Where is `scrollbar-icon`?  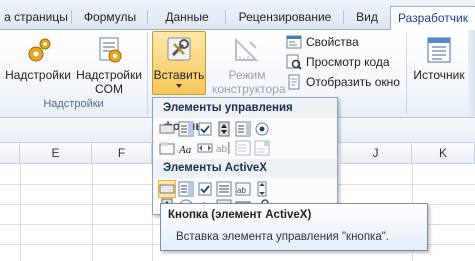 scrollbar-icon is located at coordinates (205, 148).